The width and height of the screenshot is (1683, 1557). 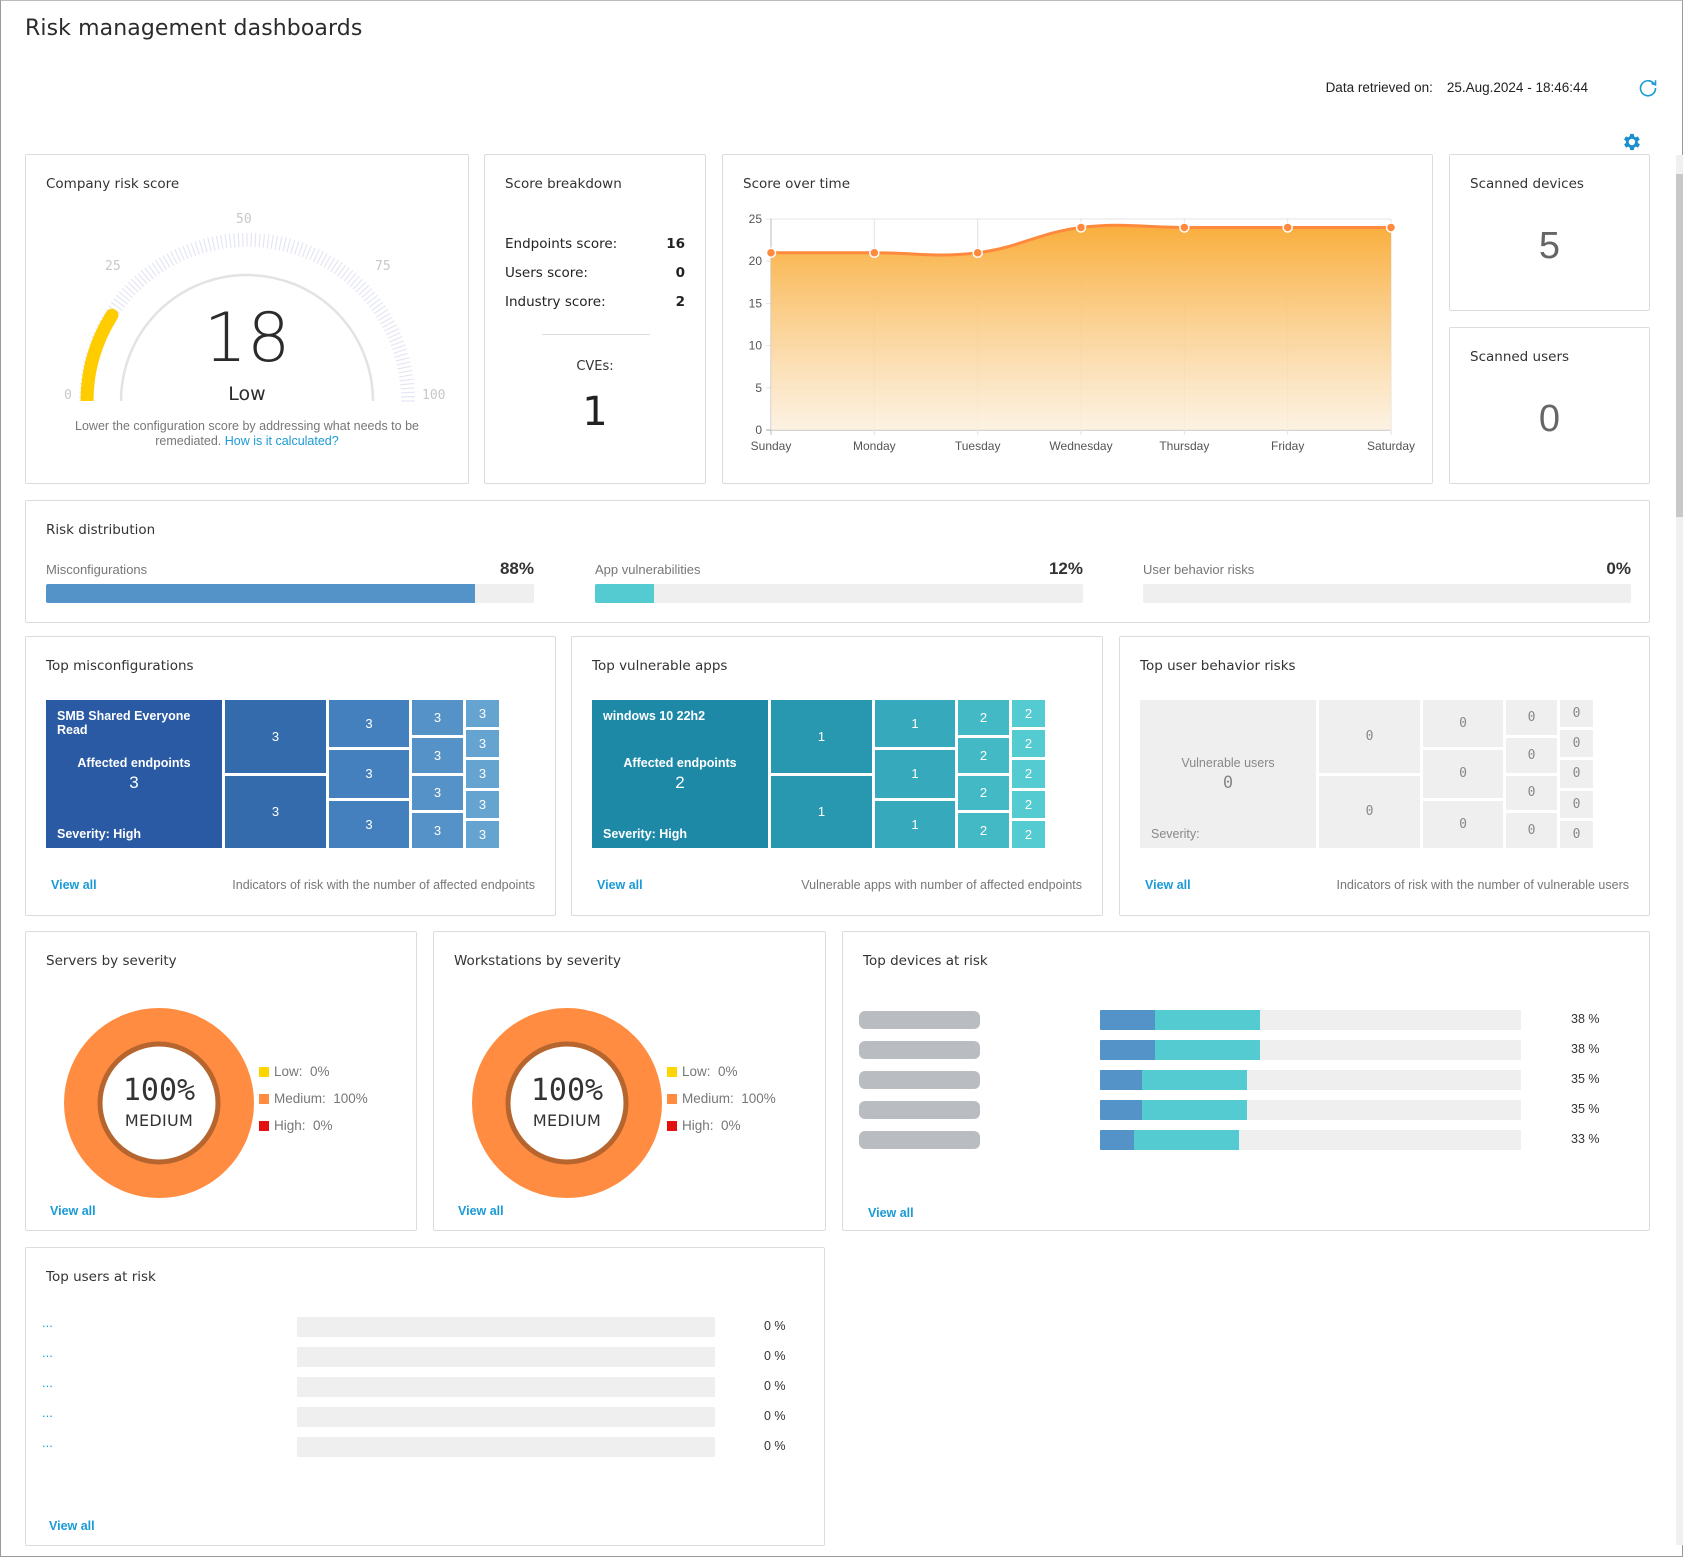 What do you see at coordinates (567, 1103) in the screenshot?
I see `donut-center: 100% MEDIUM` at bounding box center [567, 1103].